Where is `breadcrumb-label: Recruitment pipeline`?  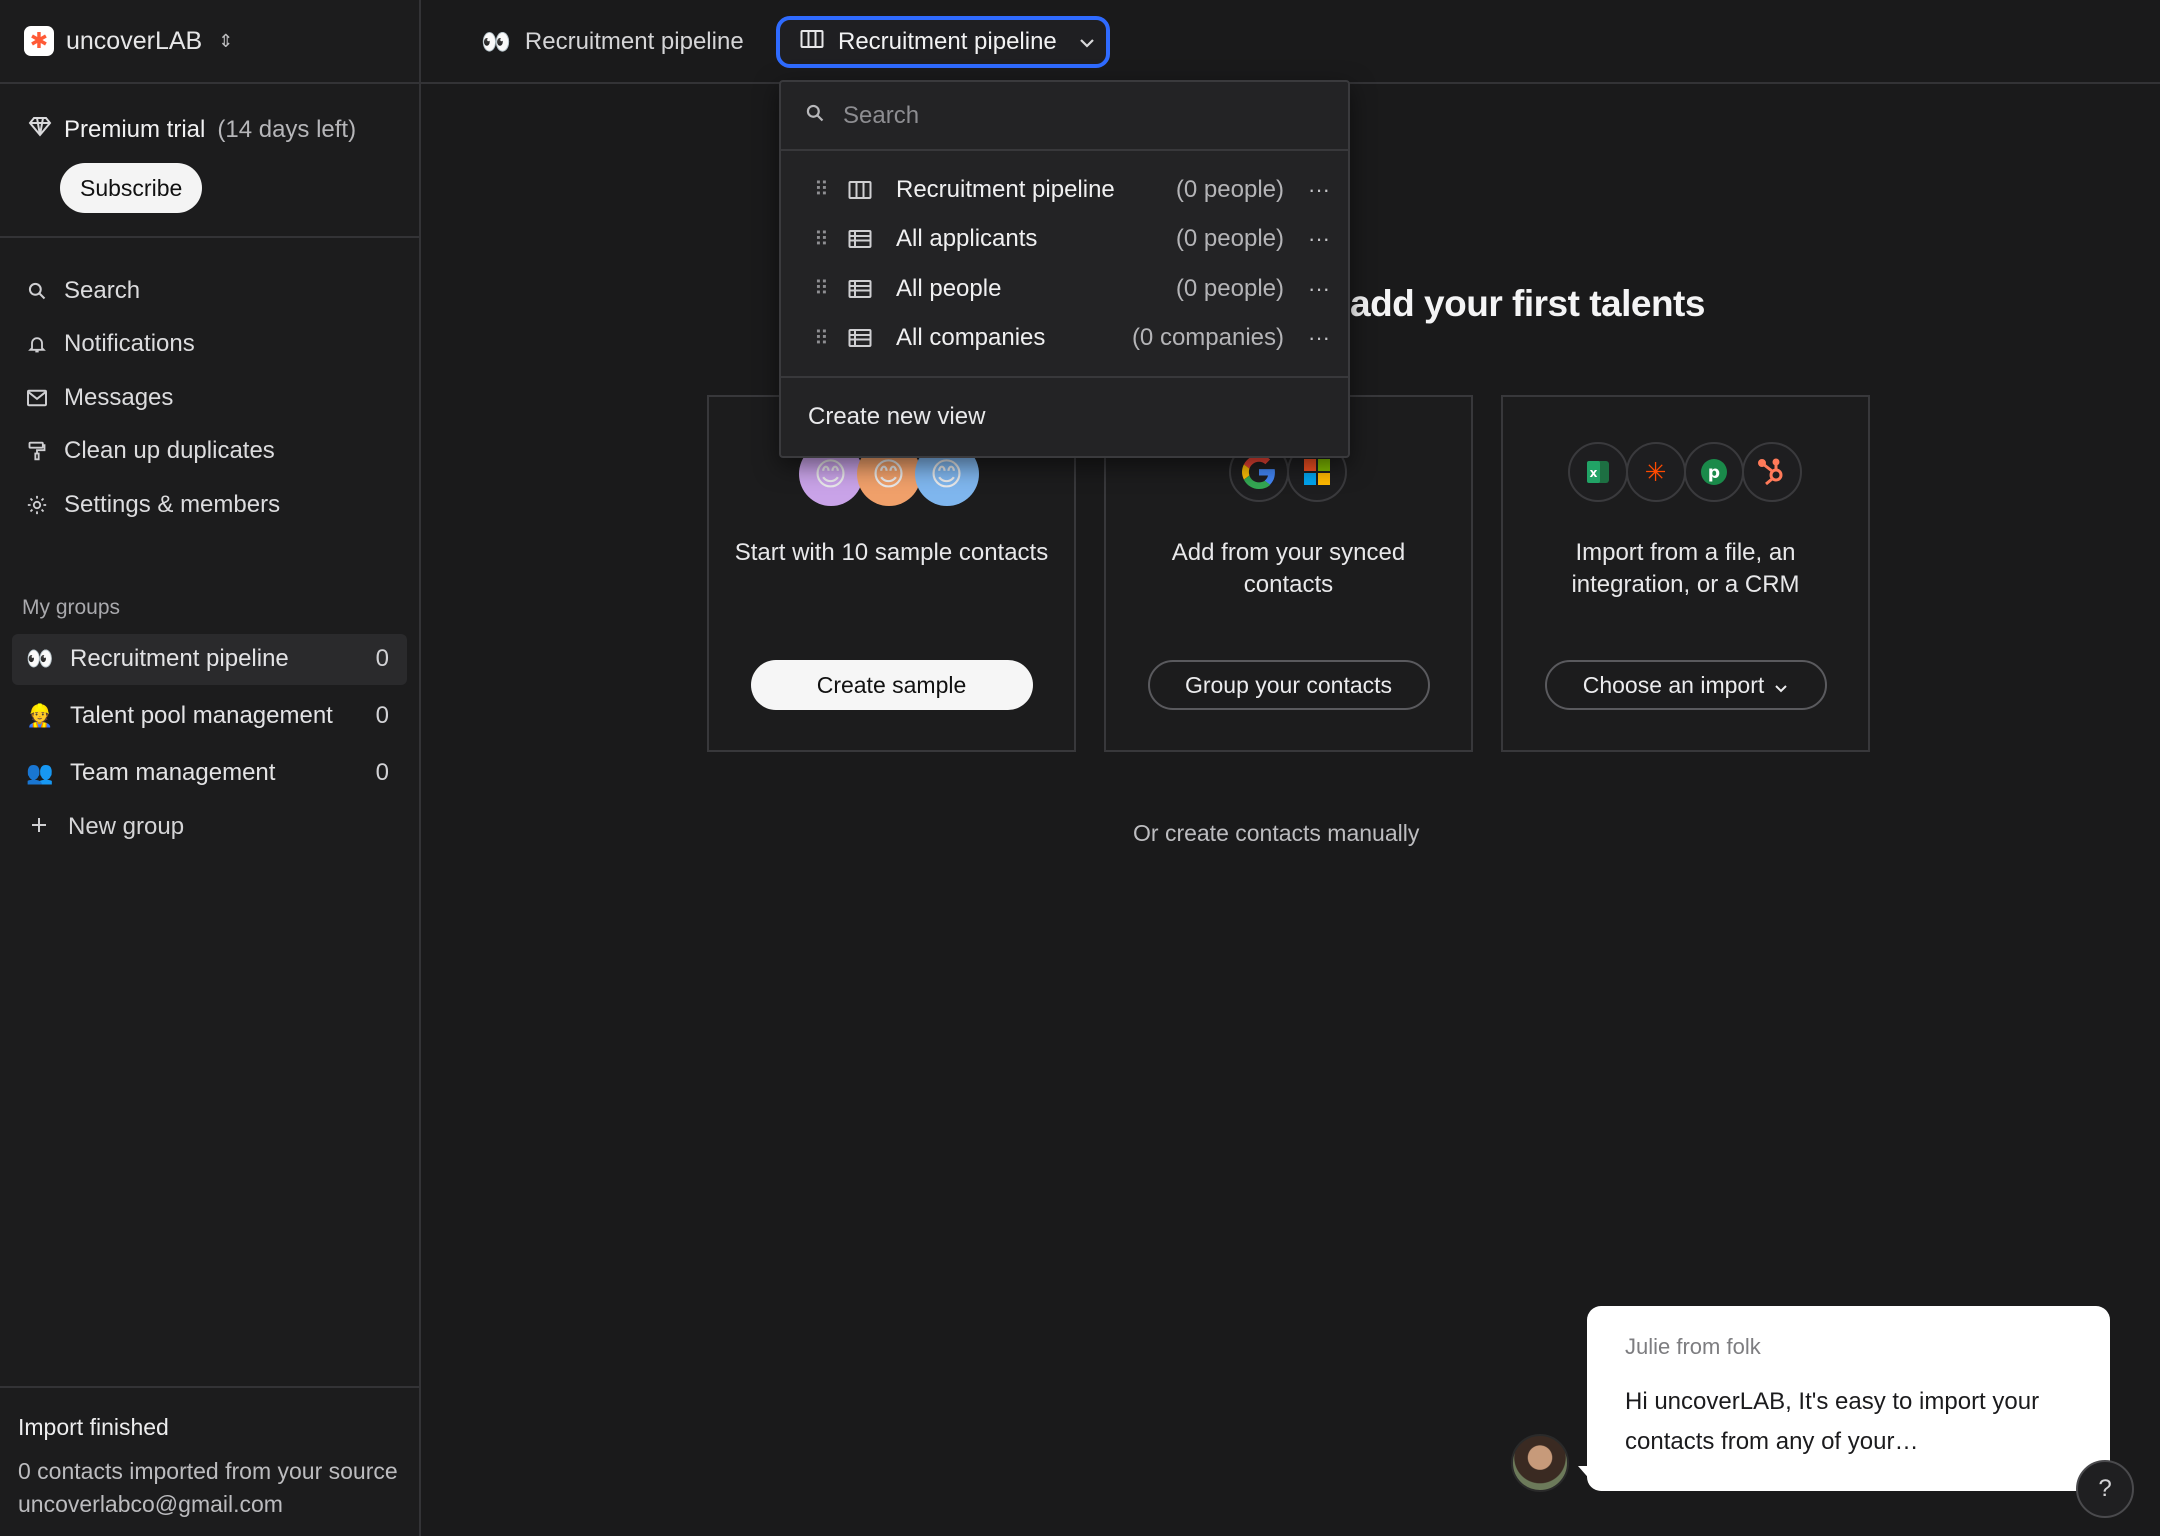
breadcrumb-label: Recruitment pipeline is located at coordinates (634, 41).